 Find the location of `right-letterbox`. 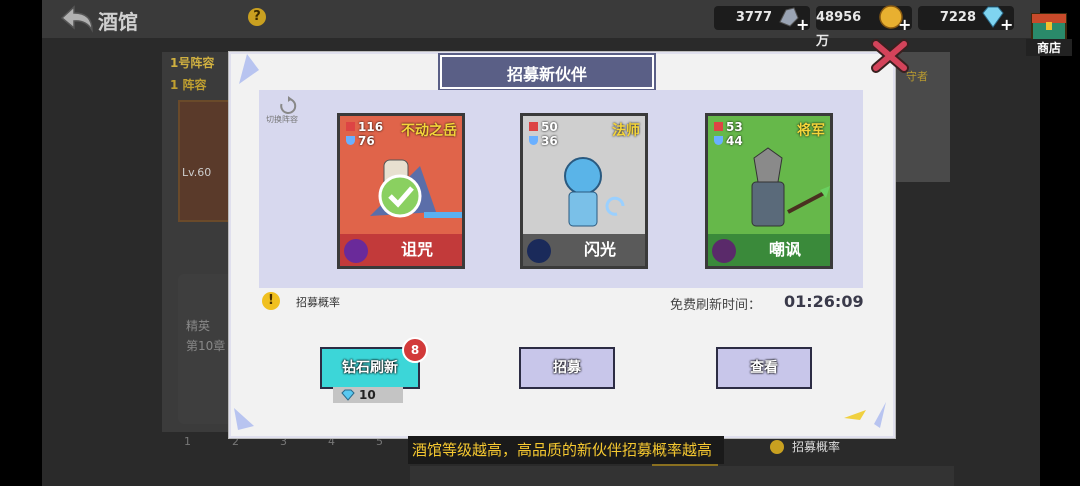

right-letterbox is located at coordinates (1060, 243).